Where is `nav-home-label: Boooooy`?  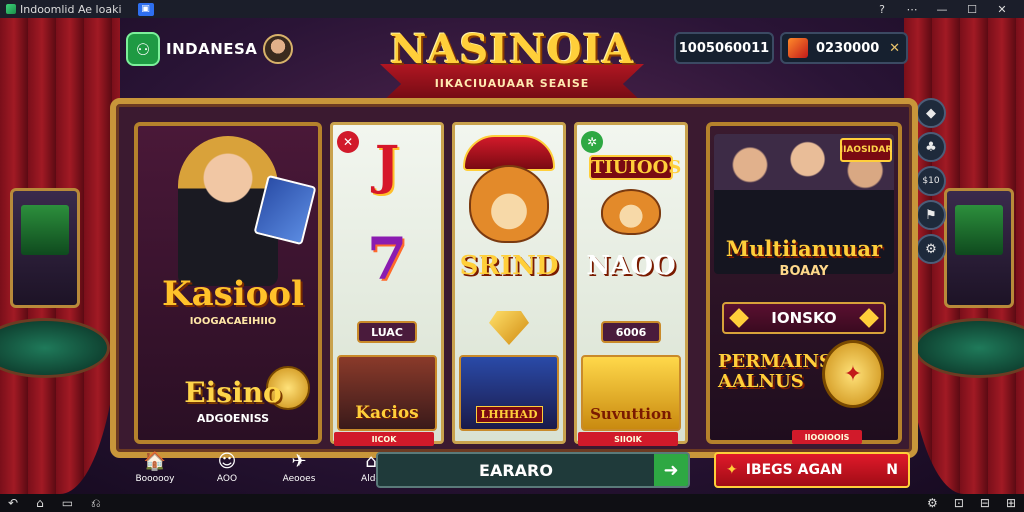
nav-home-label: Boooooy is located at coordinates (155, 479).